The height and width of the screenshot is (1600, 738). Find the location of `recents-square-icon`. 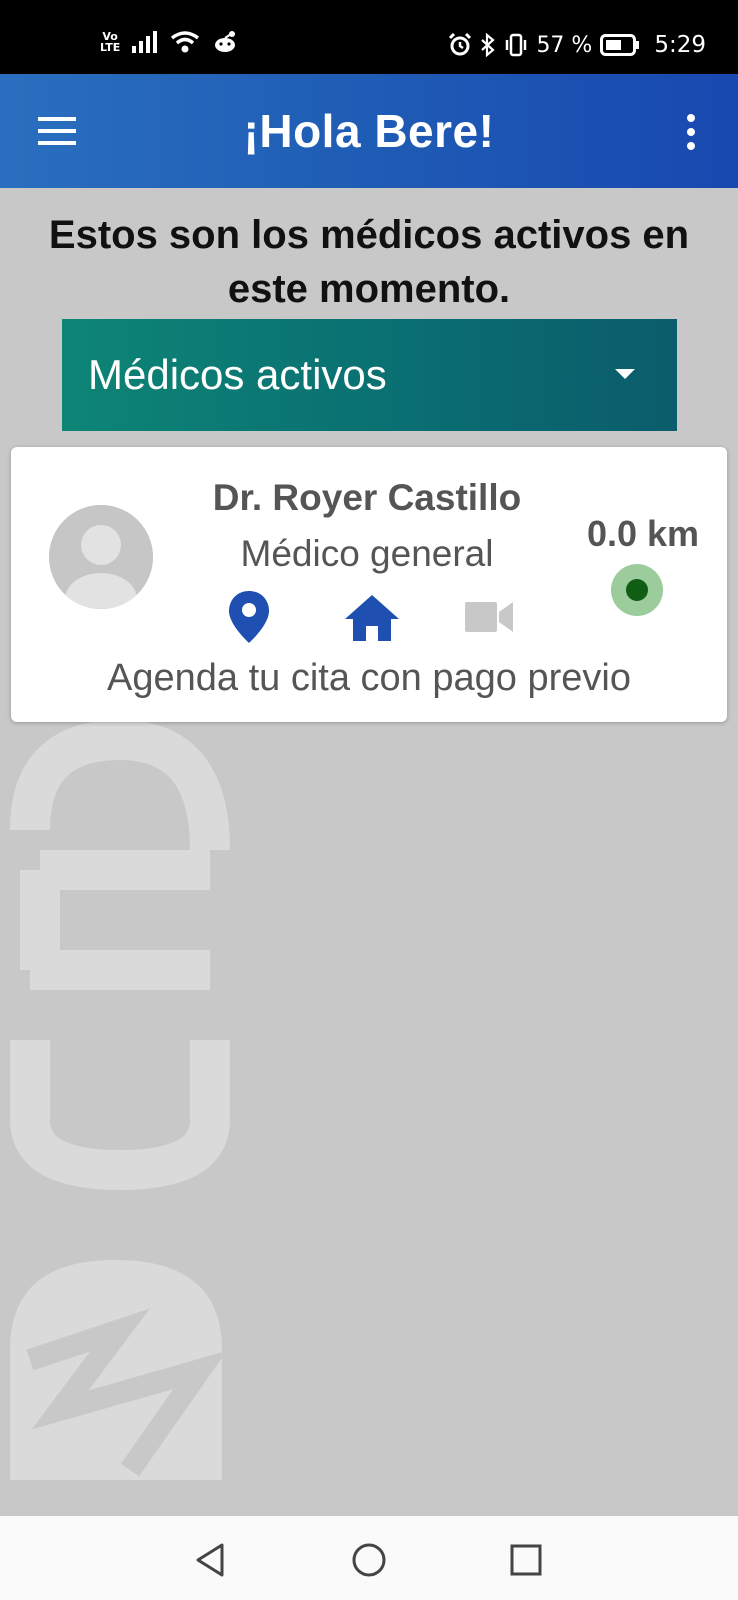

recents-square-icon is located at coordinates (526, 1560).